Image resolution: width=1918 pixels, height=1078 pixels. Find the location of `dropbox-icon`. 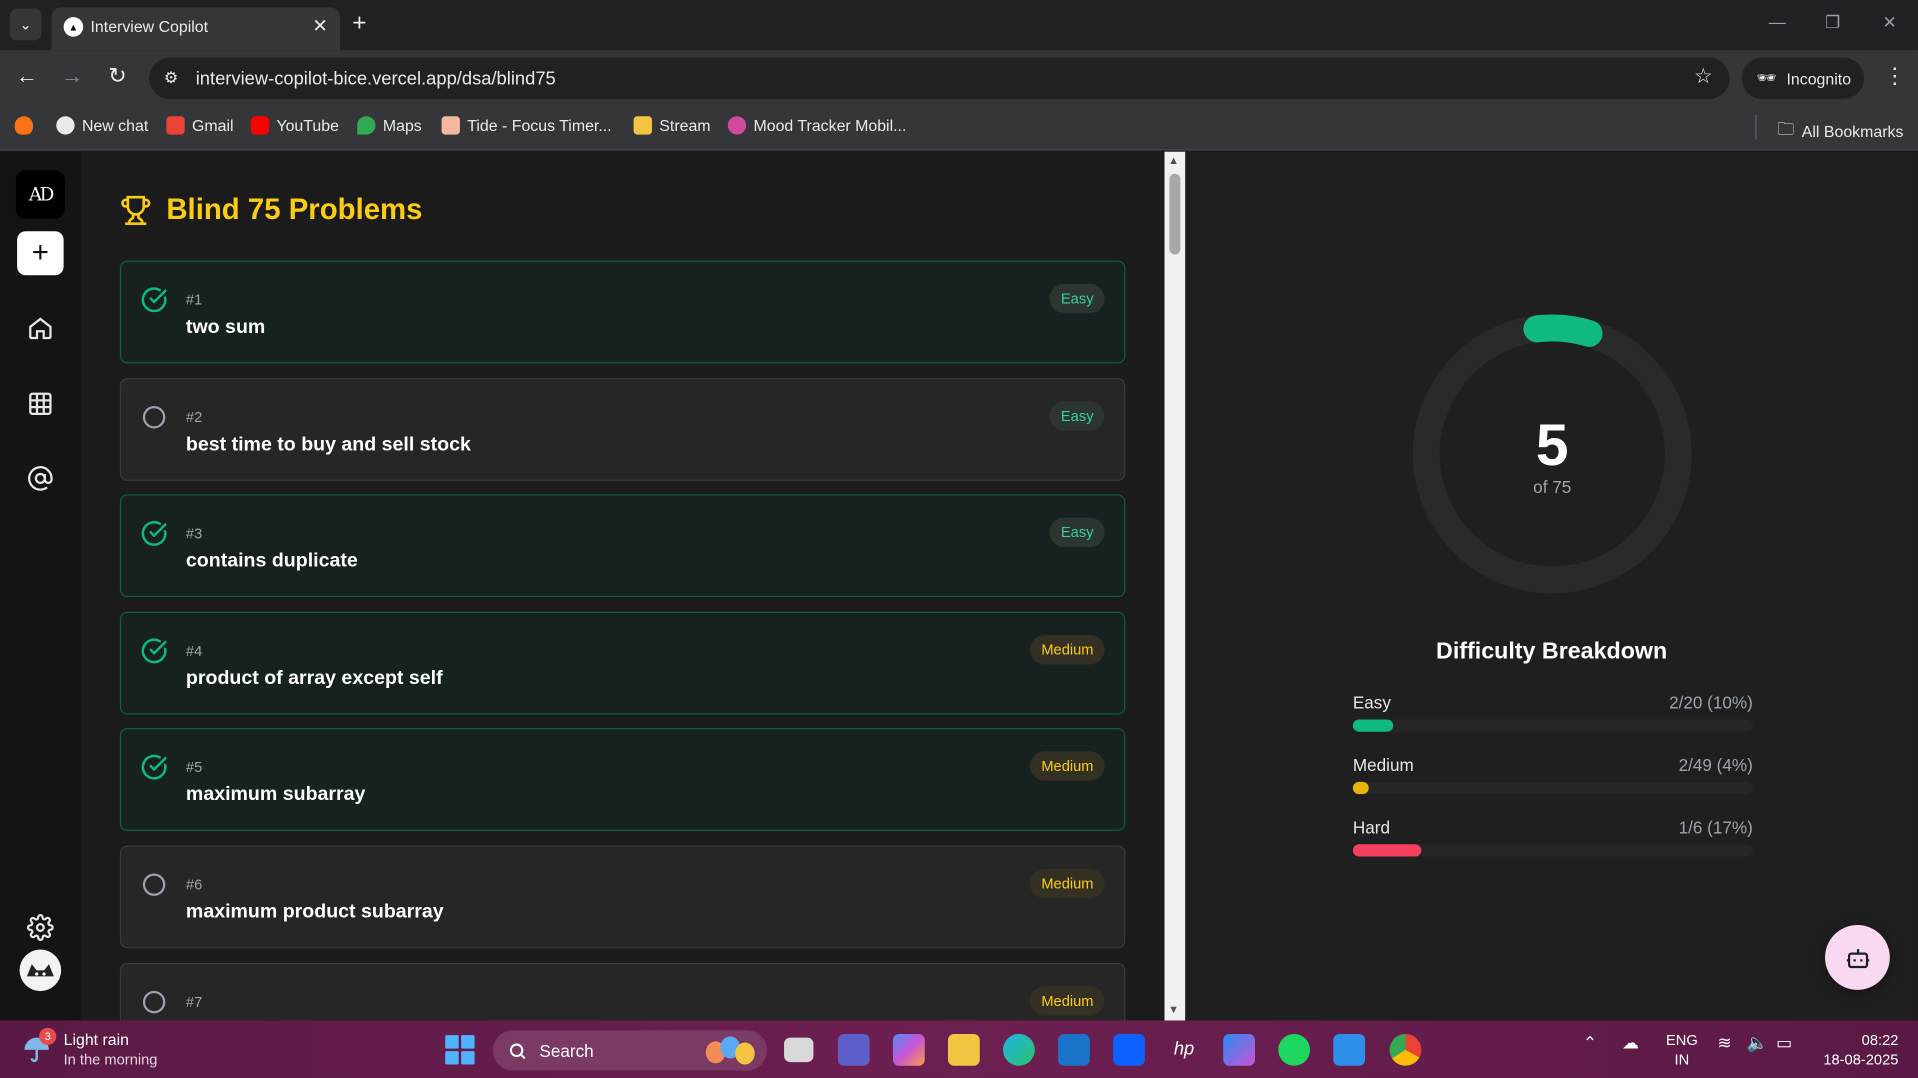

dropbox-icon is located at coordinates (1129, 1049).